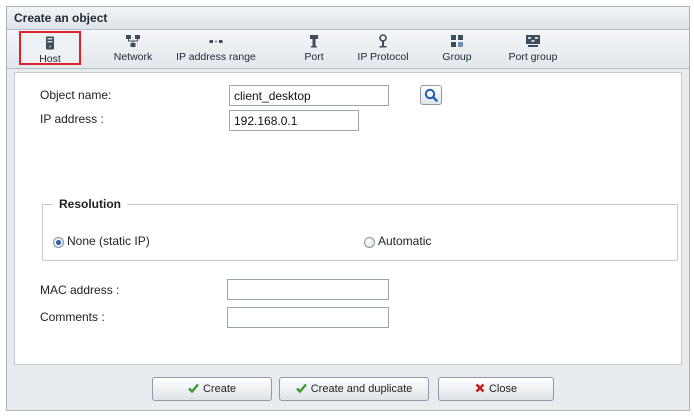  Describe the element at coordinates (383, 42) in the screenshot. I see `ip-protocol-icon` at that location.